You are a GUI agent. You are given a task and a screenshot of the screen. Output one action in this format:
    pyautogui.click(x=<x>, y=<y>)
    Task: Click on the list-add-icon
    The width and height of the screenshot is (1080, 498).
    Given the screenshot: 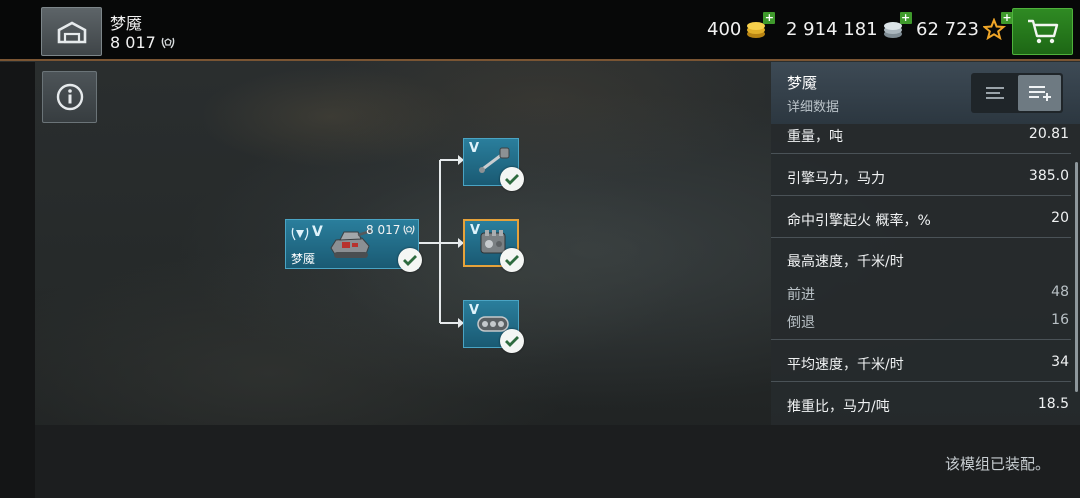 What is the action you would take?
    pyautogui.click(x=1039, y=93)
    